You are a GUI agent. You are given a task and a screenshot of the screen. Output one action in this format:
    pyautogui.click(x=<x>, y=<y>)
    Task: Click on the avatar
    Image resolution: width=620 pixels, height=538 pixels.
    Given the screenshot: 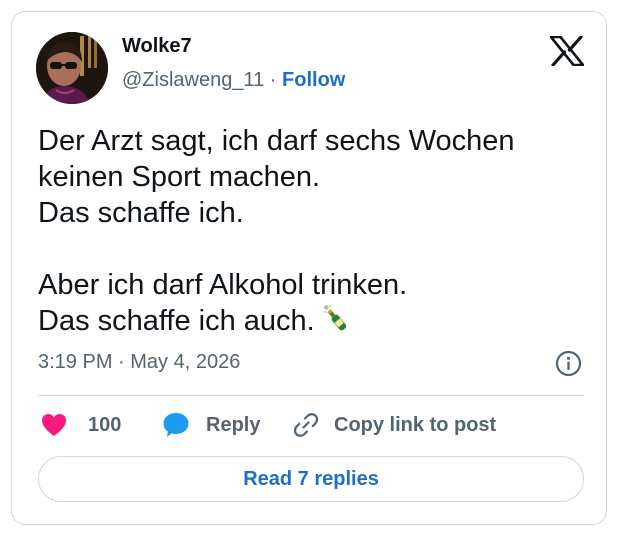 What is the action you would take?
    pyautogui.click(x=72, y=68)
    